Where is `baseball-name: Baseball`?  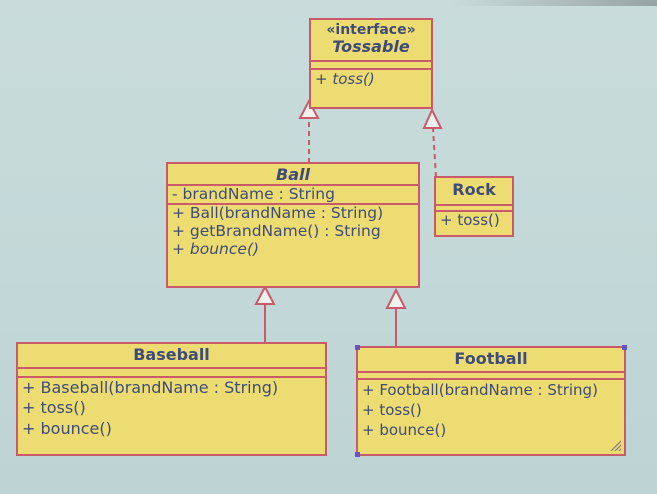
baseball-name: Baseball is located at coordinates (171, 354).